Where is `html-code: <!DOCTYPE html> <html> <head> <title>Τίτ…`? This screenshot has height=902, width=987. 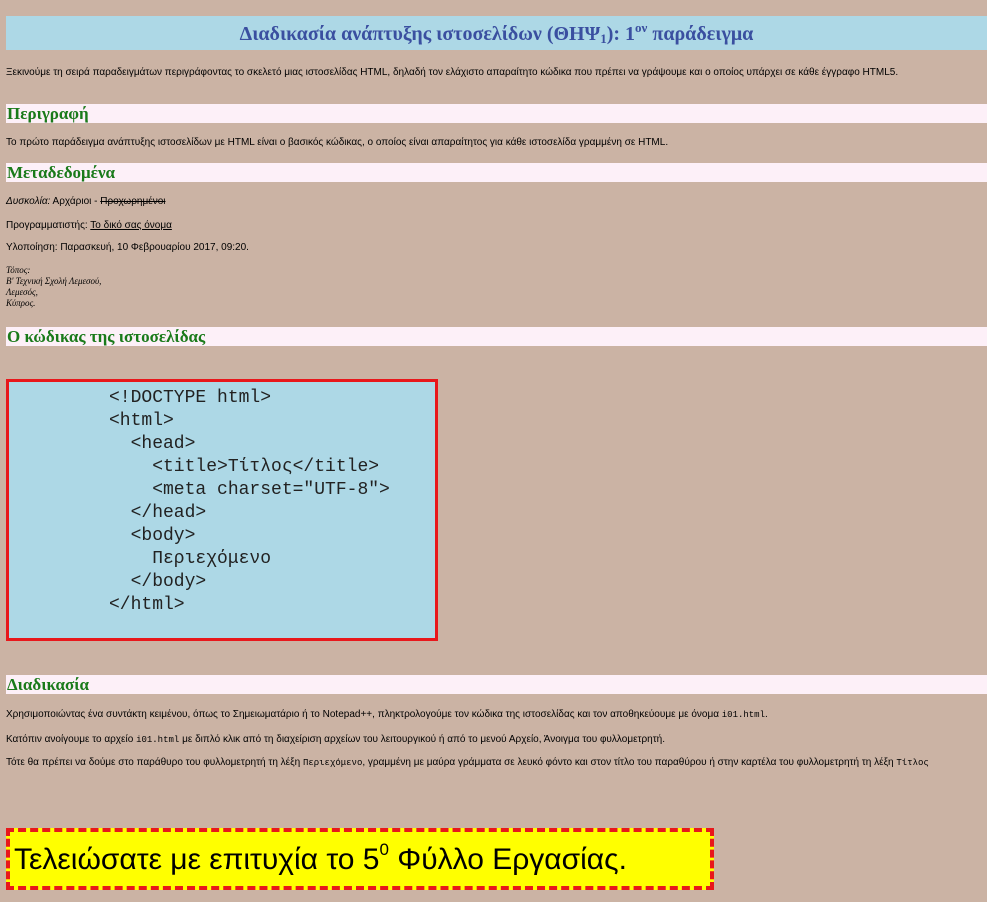
html-code: <!DOCTYPE html> <html> <head> <title>Τίτ… is located at coordinates (249, 501).